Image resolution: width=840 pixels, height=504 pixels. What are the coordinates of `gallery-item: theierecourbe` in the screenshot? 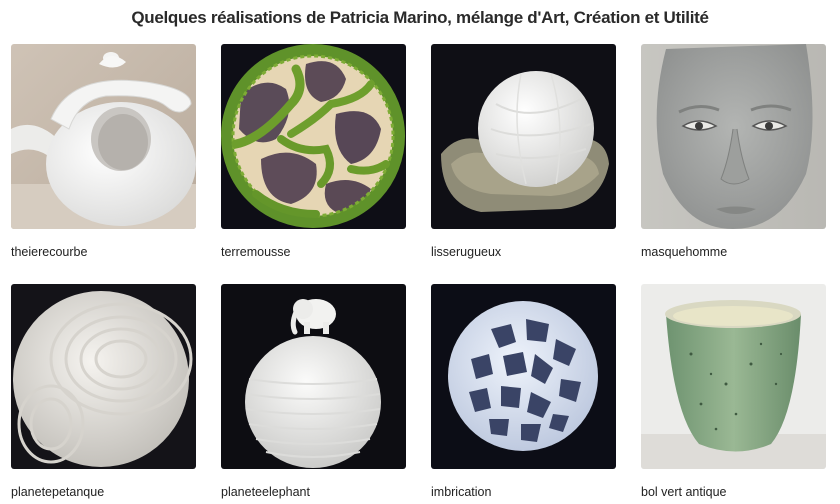 It's located at (103, 164).